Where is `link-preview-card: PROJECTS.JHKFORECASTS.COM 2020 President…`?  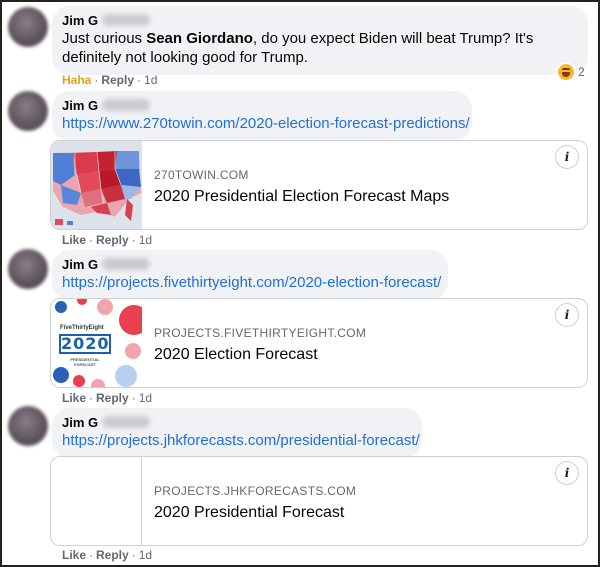 link-preview-card: PROJECTS.JHKFORECASTS.COM 2020 President… is located at coordinates (319, 501).